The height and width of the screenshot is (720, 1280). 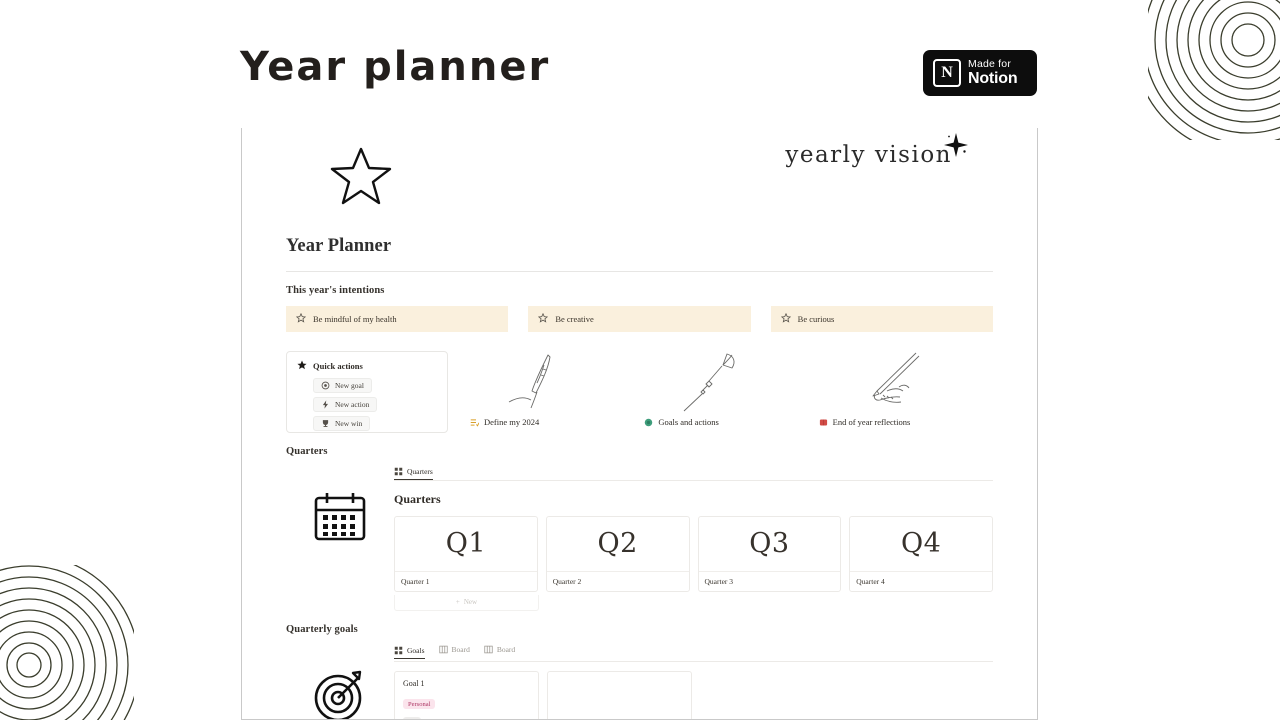 What do you see at coordinates (881, 319) in the screenshot?
I see `intention-callout: Be curious` at bounding box center [881, 319].